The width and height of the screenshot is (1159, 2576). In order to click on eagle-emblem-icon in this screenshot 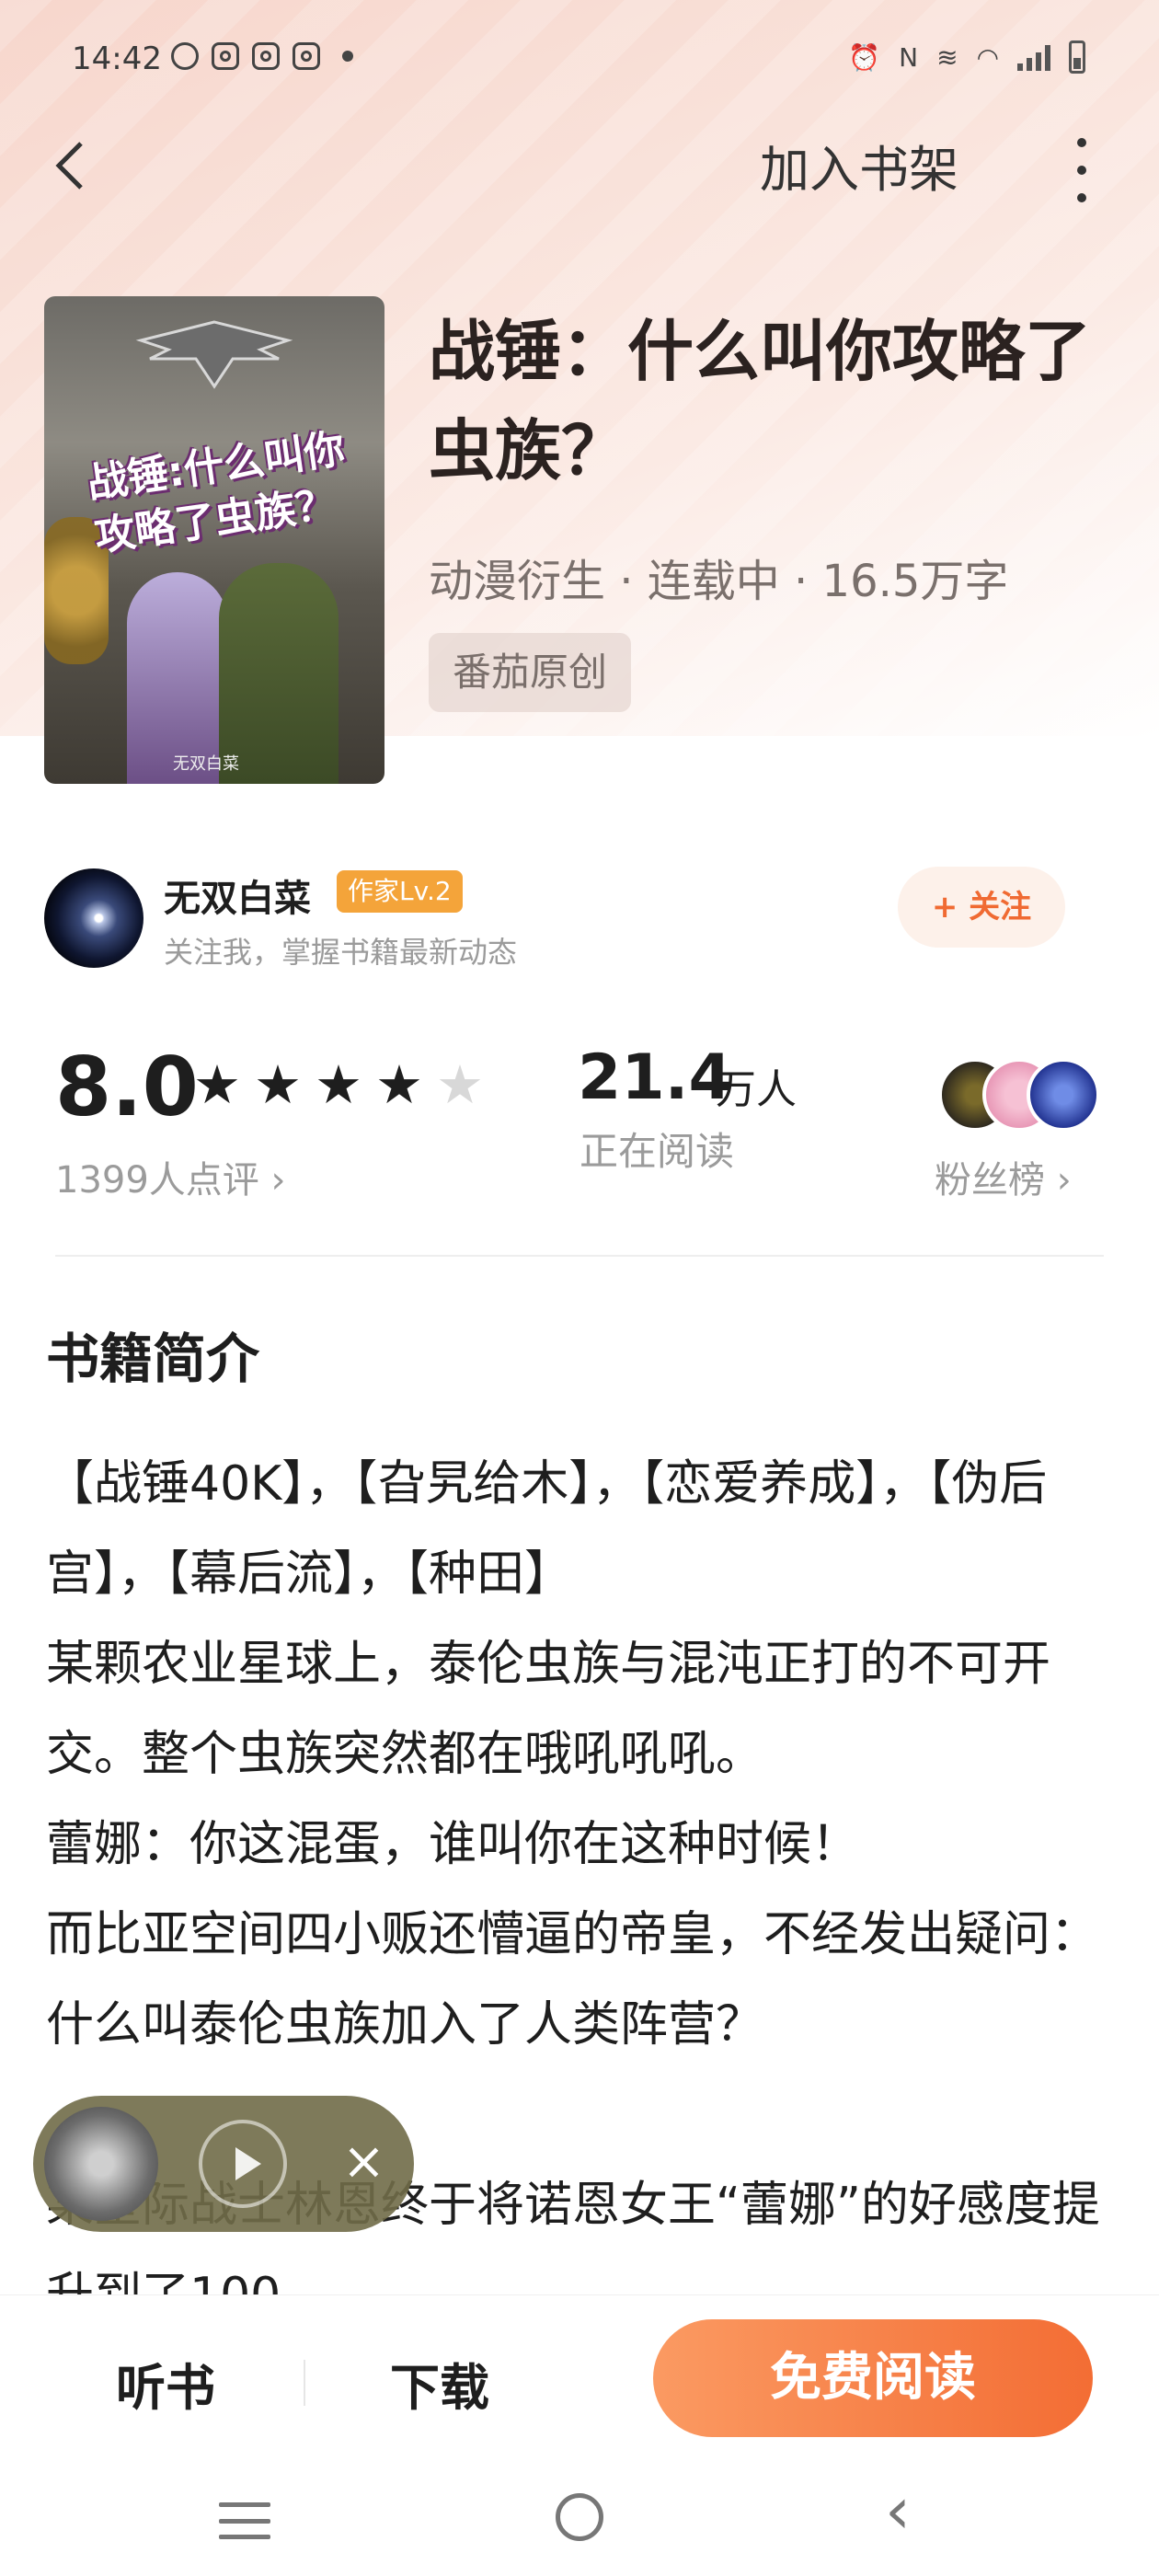, I will do `click(214, 354)`.